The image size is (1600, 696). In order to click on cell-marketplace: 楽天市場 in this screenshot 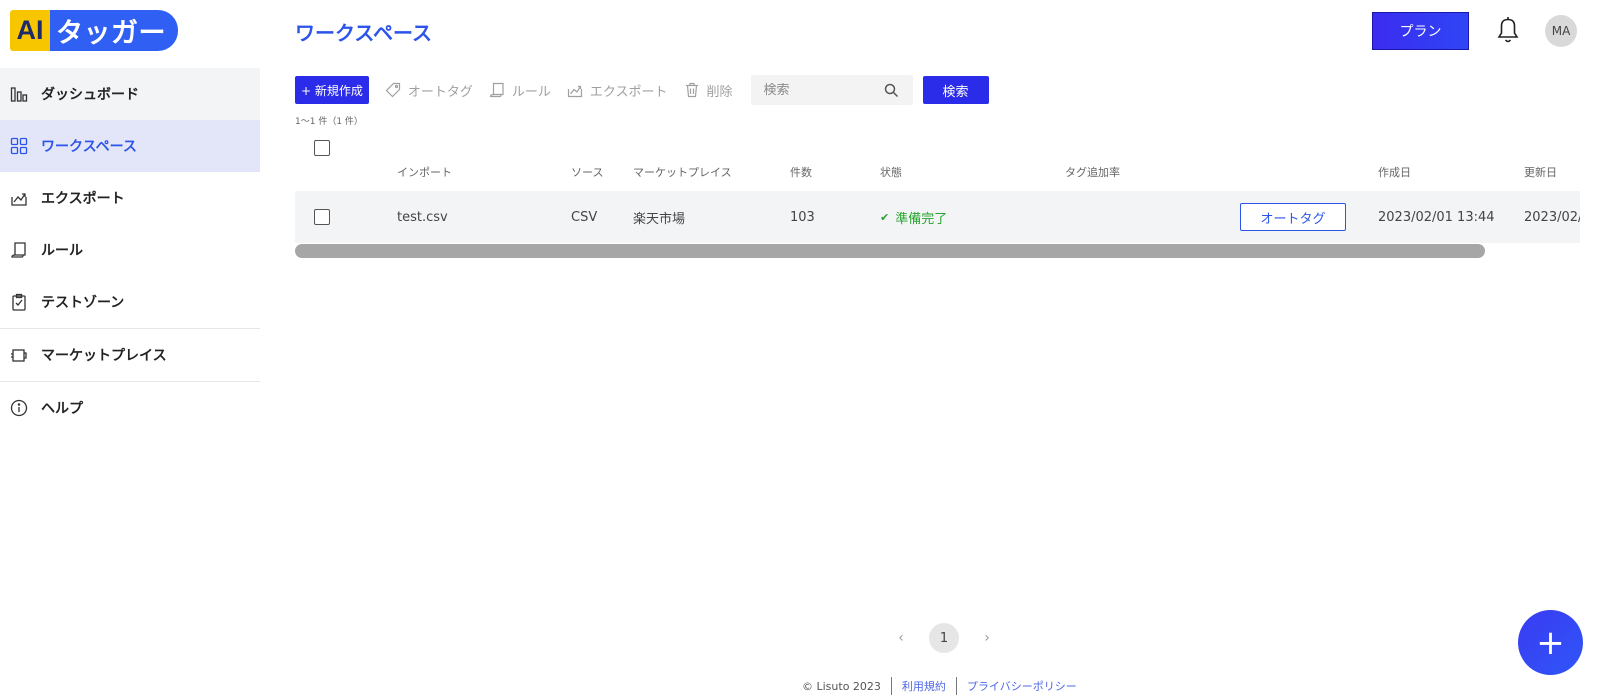, I will do `click(659, 219)`.